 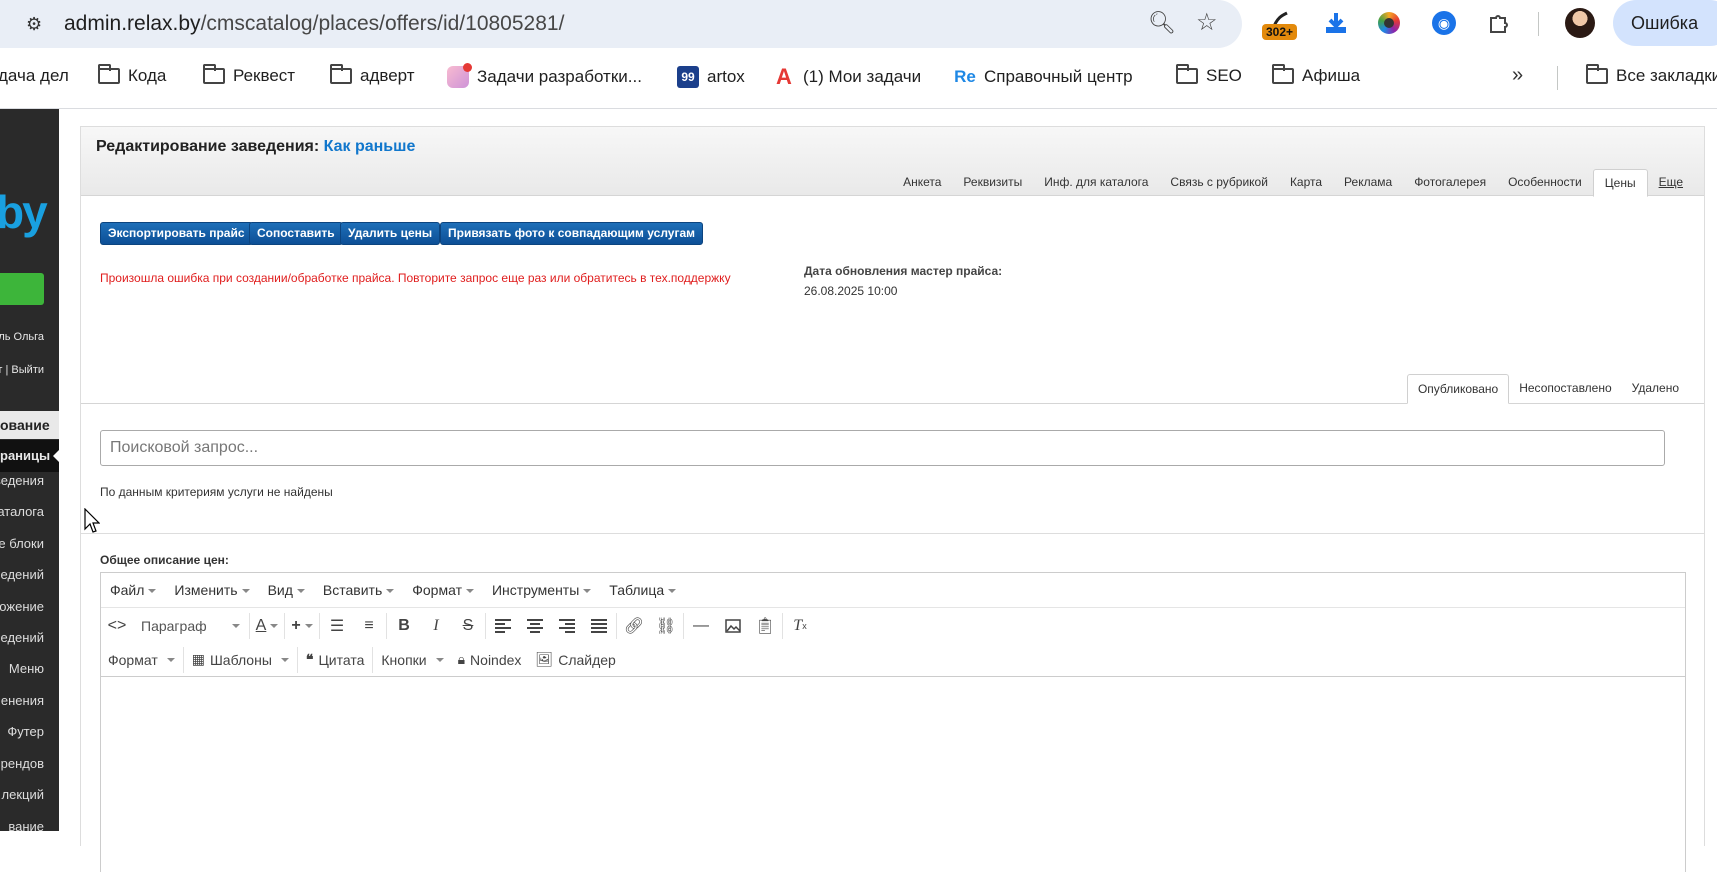 What do you see at coordinates (24, 212) in the screenshot?
I see `site-logo: by` at bounding box center [24, 212].